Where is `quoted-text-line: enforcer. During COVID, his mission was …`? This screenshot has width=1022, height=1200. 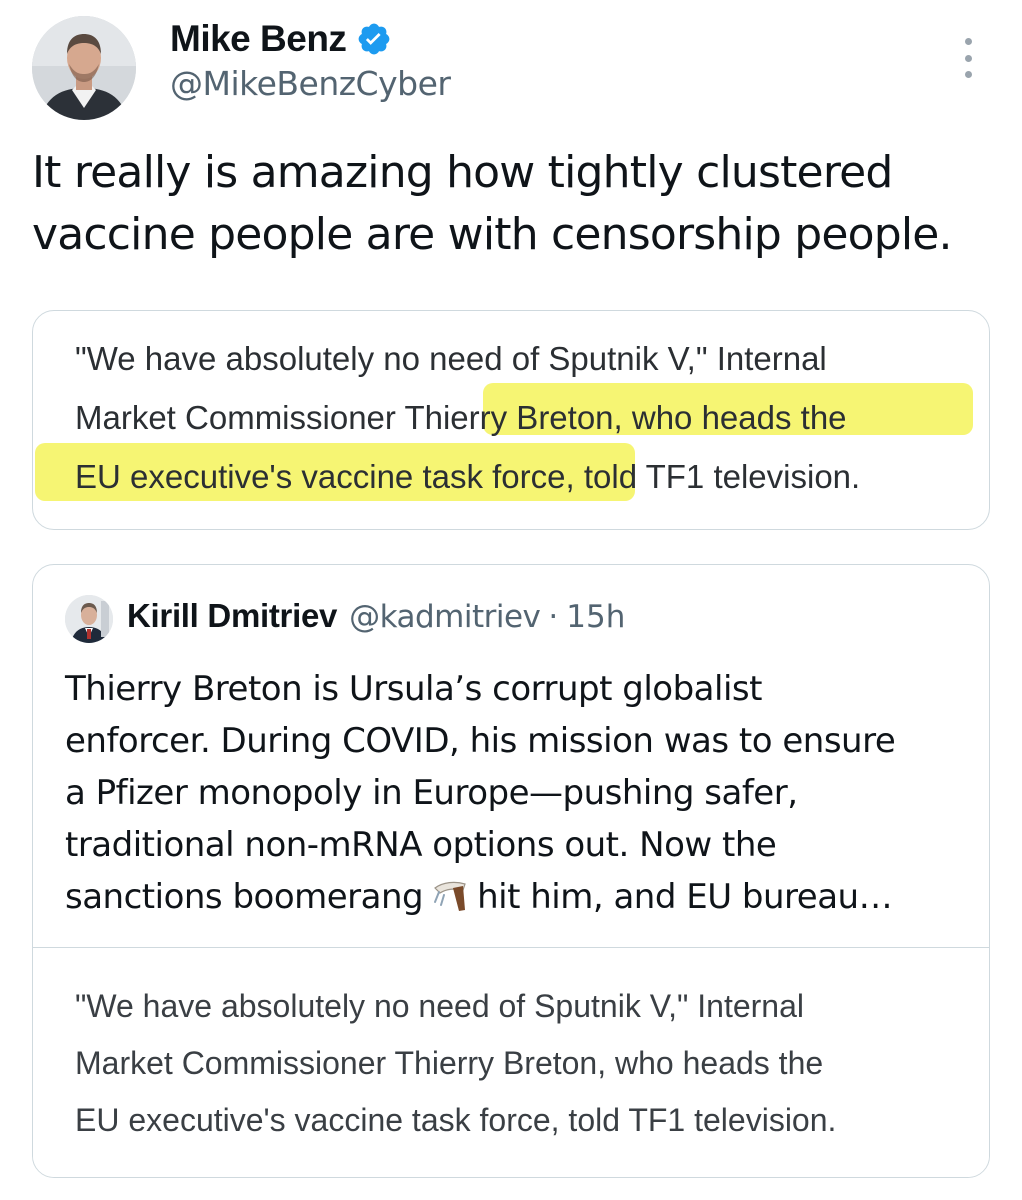 quoted-text-line: enforcer. During COVID, his mission was … is located at coordinates (480, 741).